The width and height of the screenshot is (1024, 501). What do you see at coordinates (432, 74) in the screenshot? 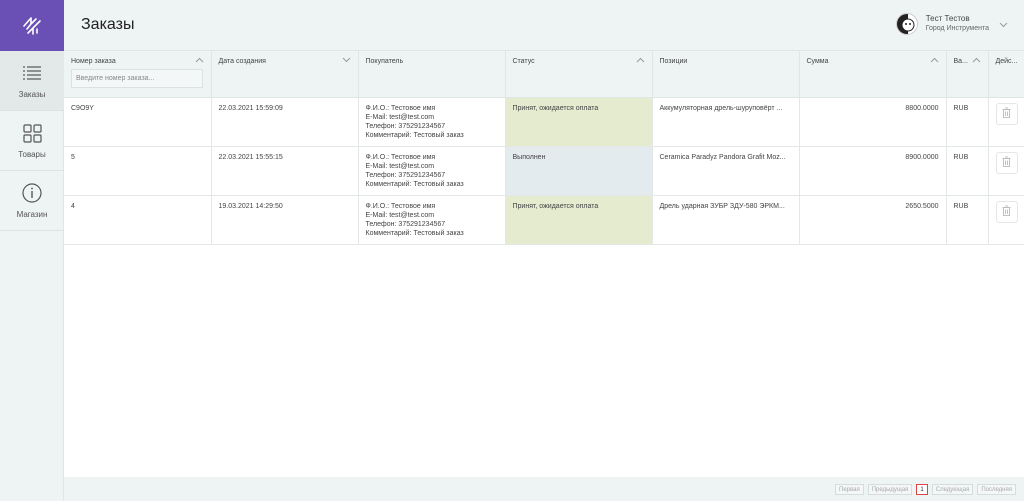
I see `column-header-buyer: Покупатель` at bounding box center [432, 74].